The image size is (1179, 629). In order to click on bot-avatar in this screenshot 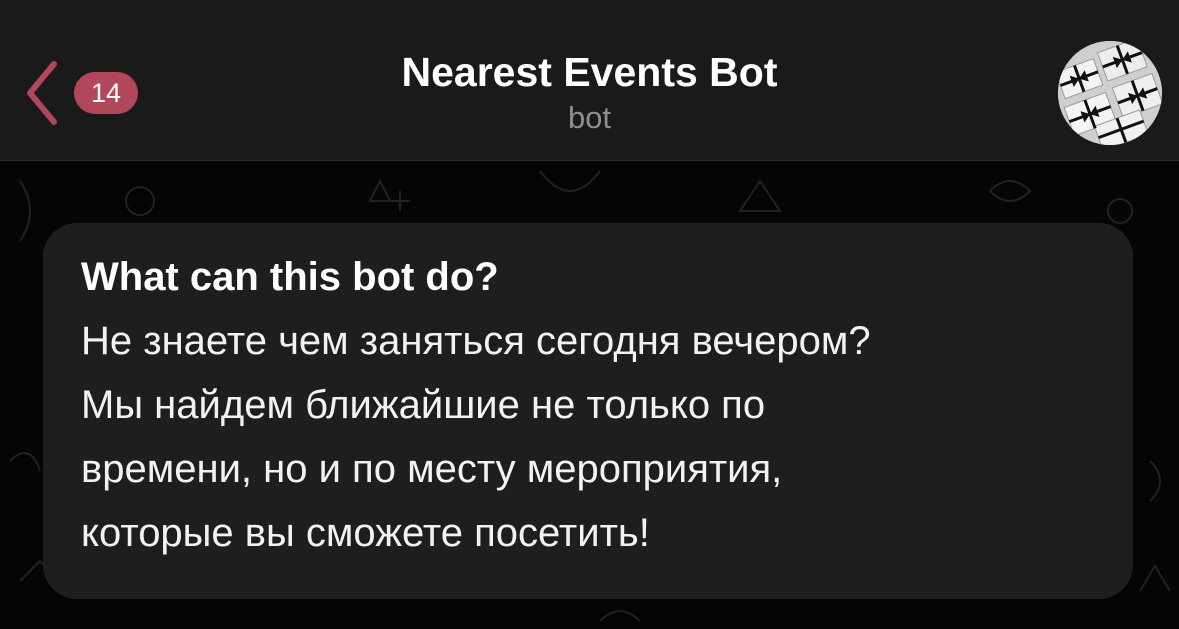, I will do `click(1110, 93)`.